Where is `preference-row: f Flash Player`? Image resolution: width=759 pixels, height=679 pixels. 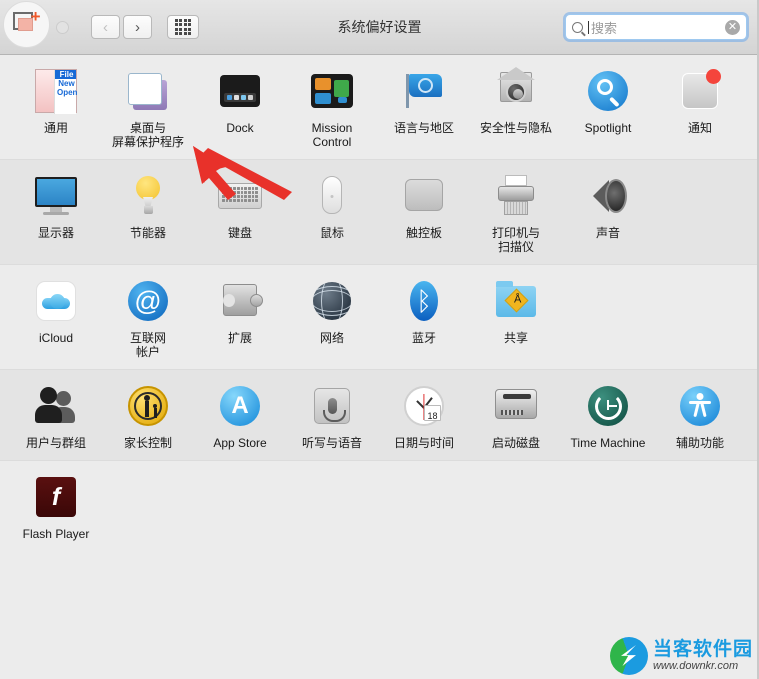
preference-row: f Flash Player is located at coordinates (379, 506).